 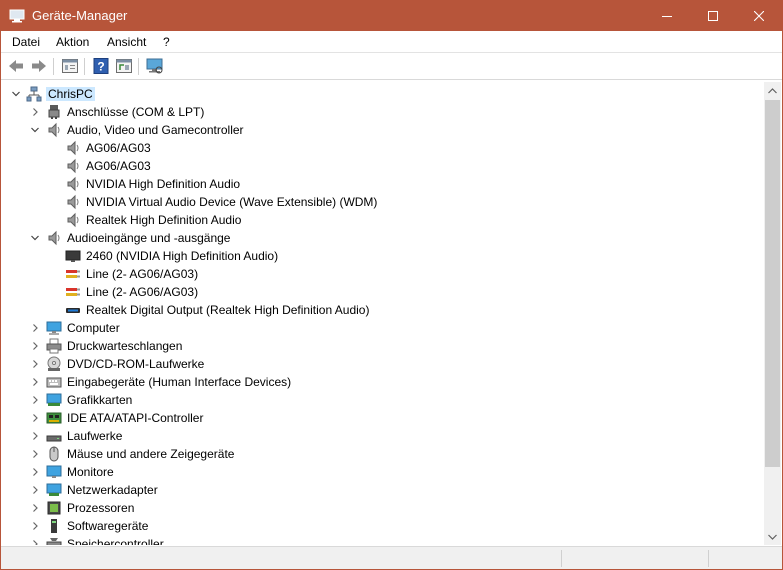 What do you see at coordinates (142, 274) in the screenshot?
I see `tree-child-label: Line (2- AG06/AG03)` at bounding box center [142, 274].